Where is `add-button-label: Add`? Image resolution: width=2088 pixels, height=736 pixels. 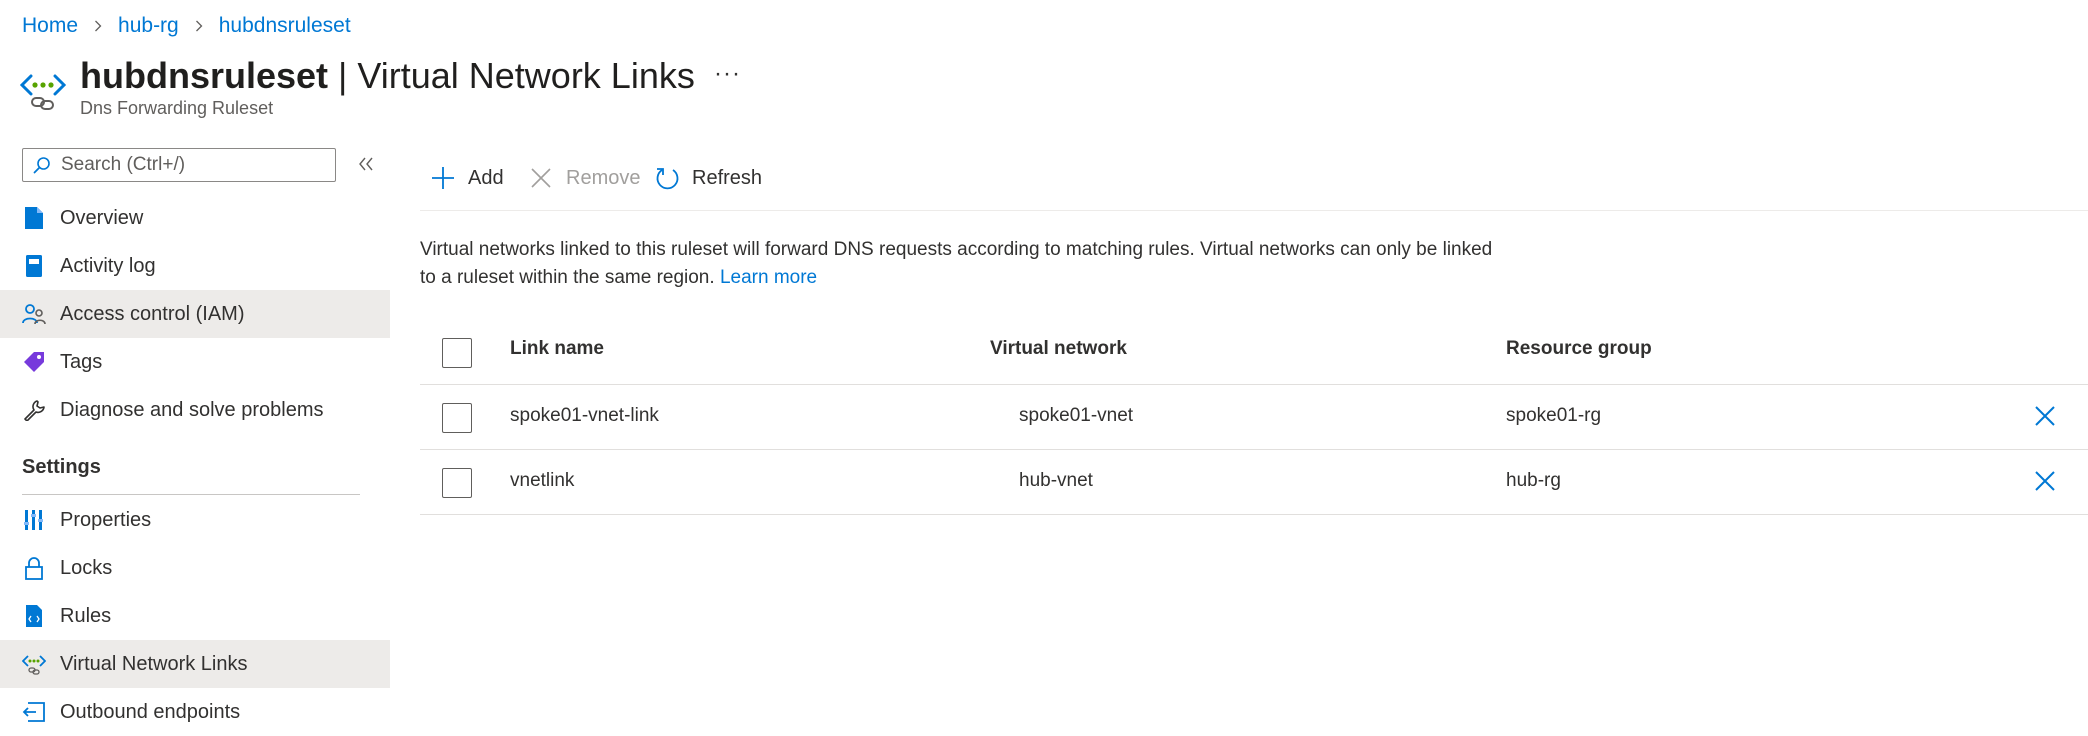
add-button-label: Add is located at coordinates (486, 177).